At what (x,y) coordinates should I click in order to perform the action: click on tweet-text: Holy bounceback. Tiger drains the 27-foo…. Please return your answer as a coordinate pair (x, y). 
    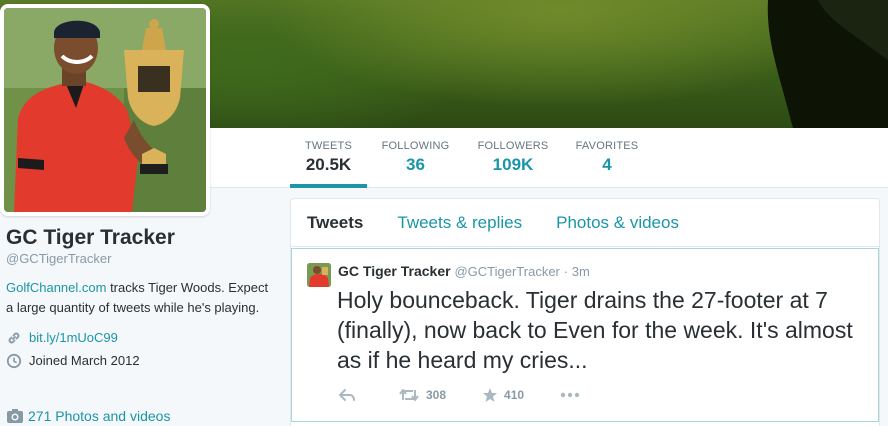
    Looking at the image, I should click on (595, 330).